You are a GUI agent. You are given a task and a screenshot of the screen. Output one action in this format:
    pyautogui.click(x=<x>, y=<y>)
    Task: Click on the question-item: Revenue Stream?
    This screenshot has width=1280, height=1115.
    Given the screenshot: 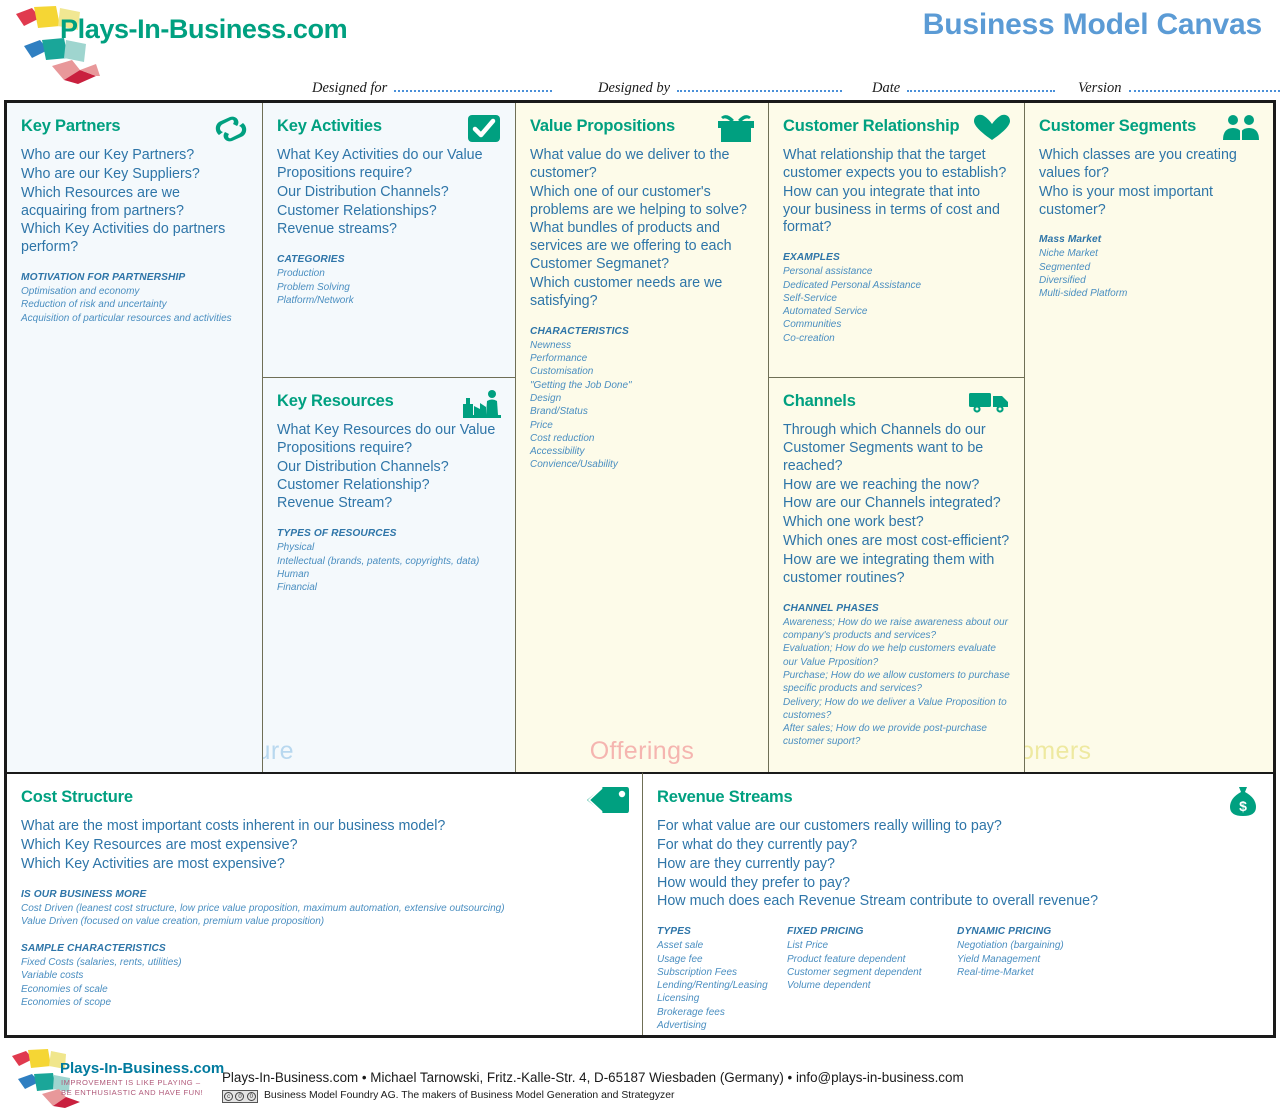 What is the action you would take?
    pyautogui.click(x=335, y=503)
    